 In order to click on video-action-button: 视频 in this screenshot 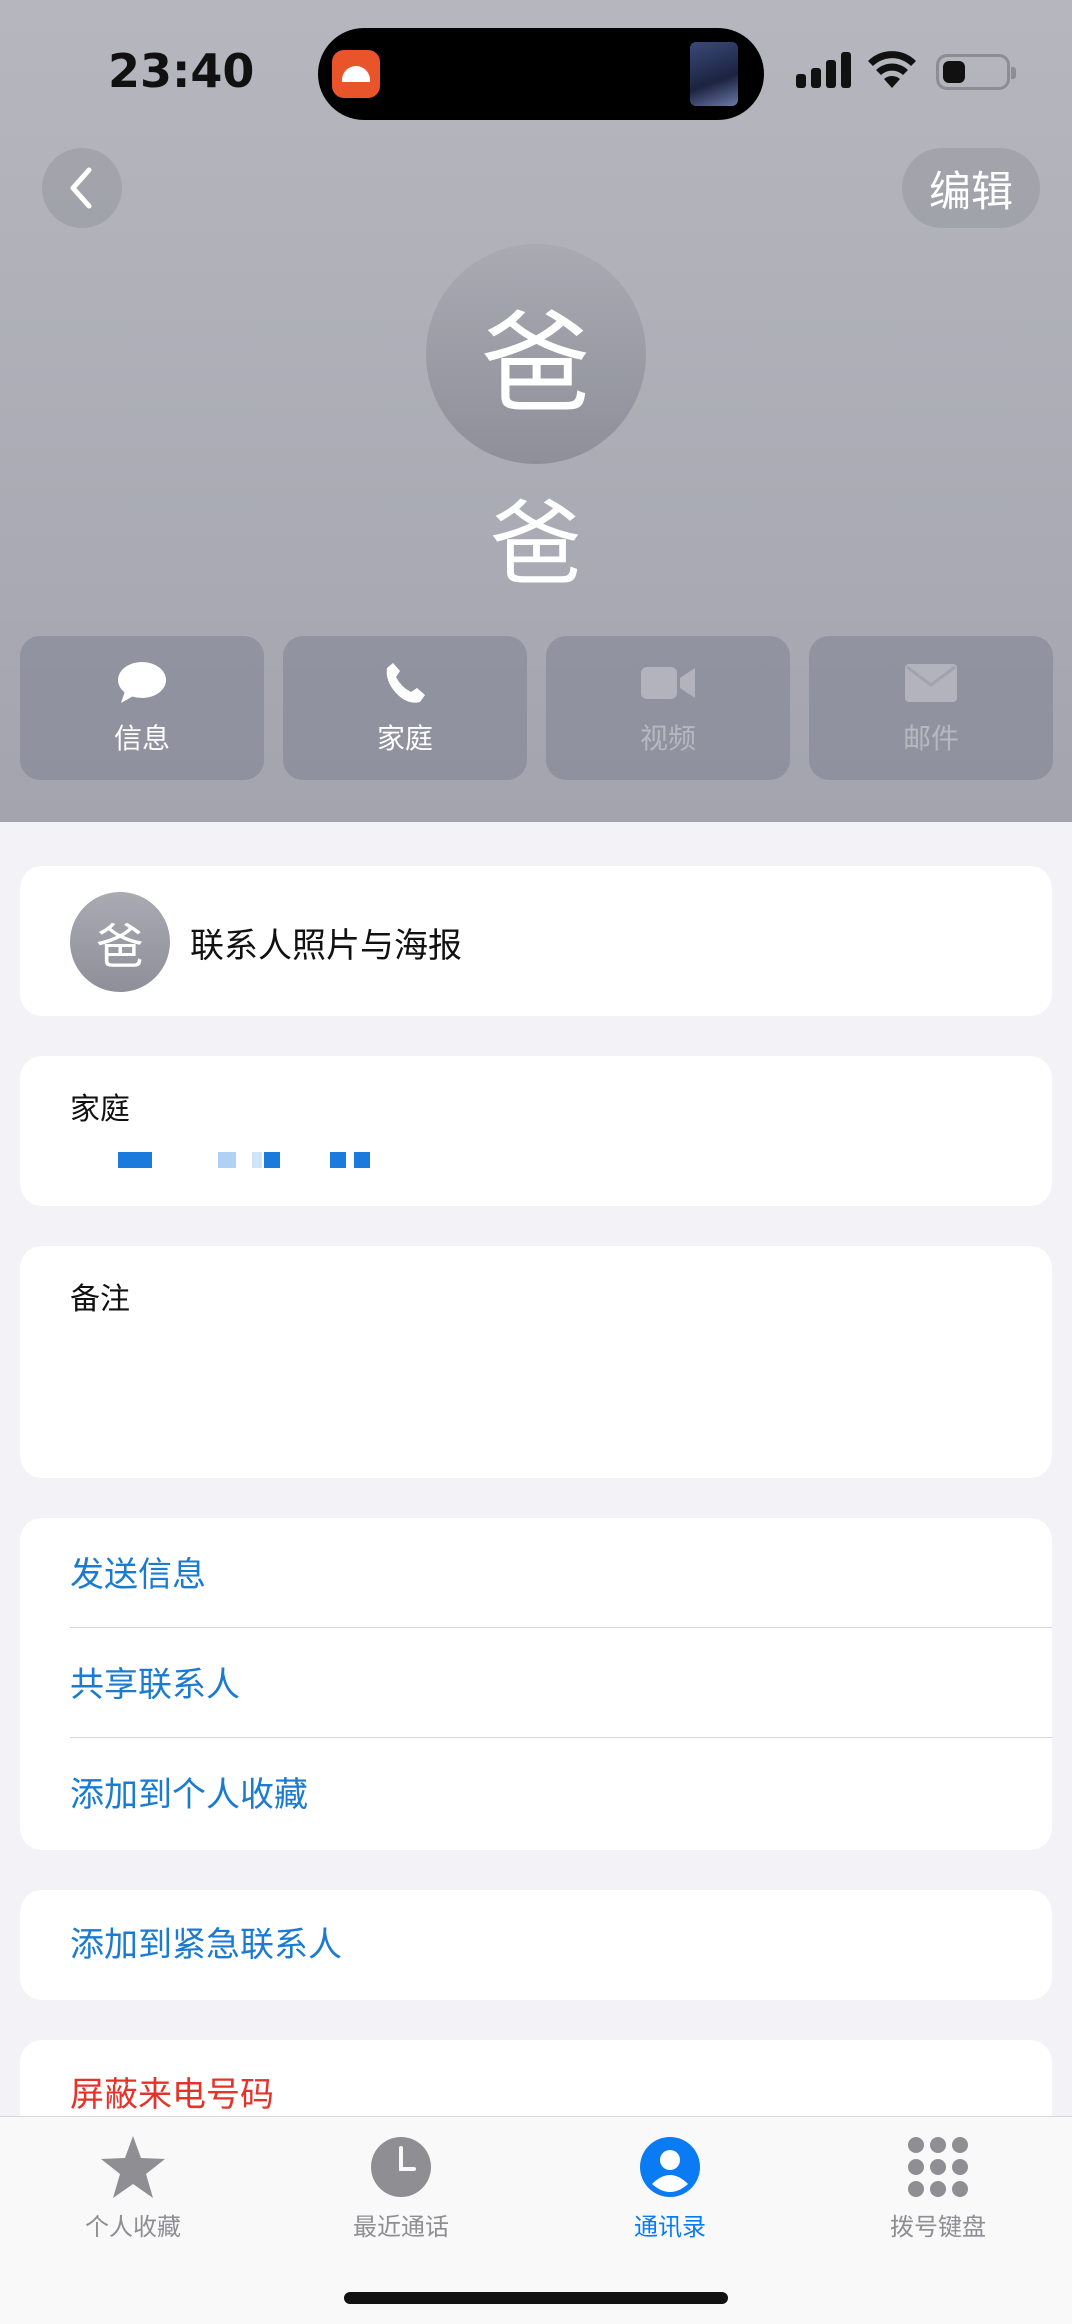, I will do `click(668, 708)`.